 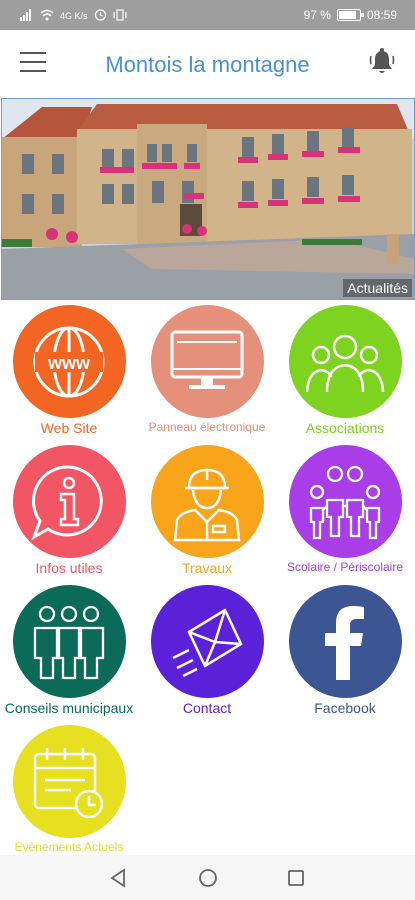 I want to click on monitor-icon, so click(x=207, y=359).